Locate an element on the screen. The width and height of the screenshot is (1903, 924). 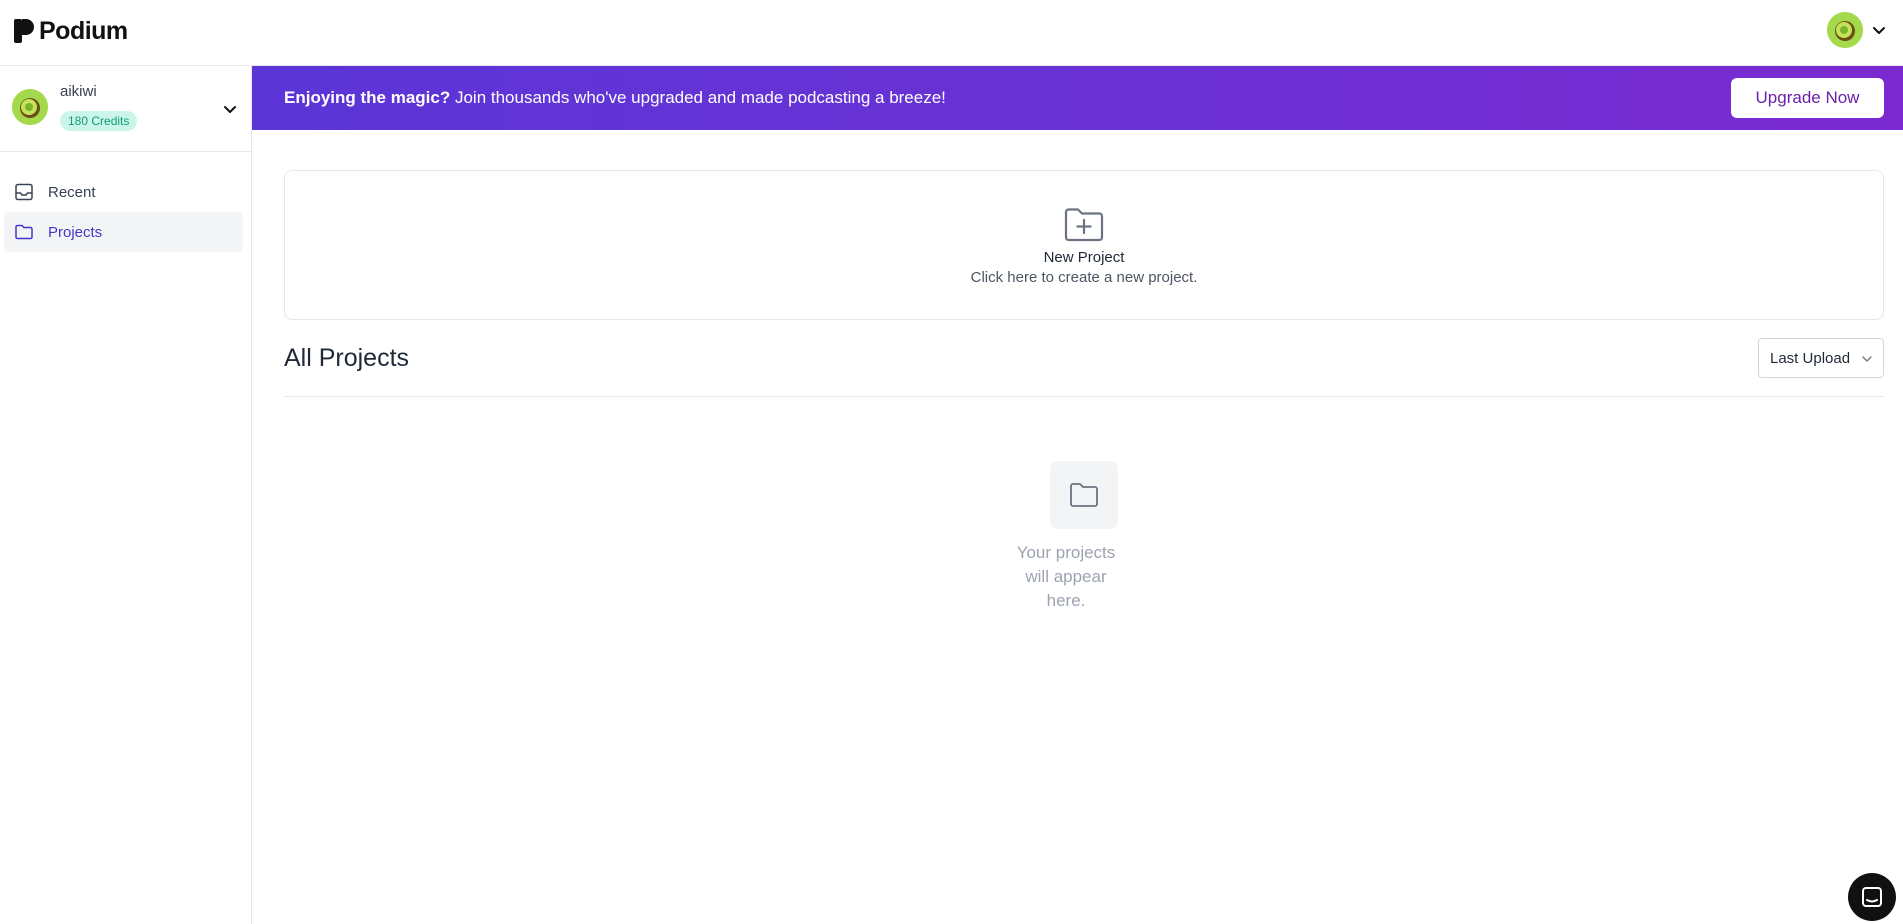
avatar is located at coordinates (1845, 30).